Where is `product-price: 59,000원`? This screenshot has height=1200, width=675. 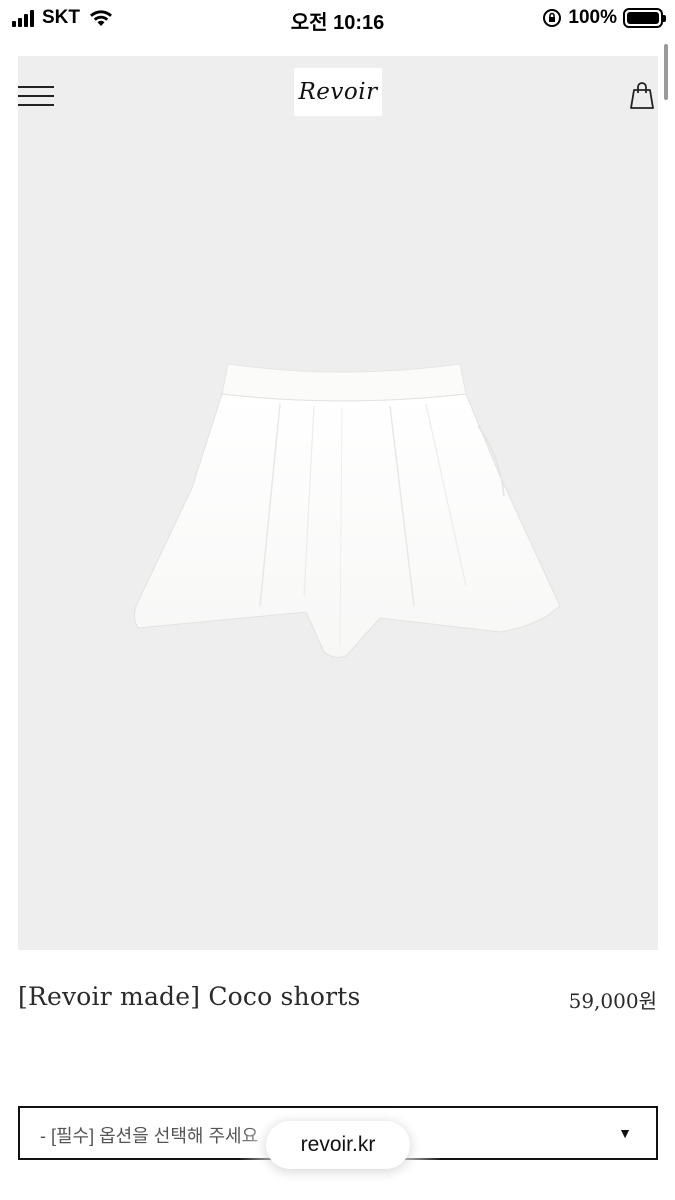 product-price: 59,000원 is located at coordinates (612, 1001).